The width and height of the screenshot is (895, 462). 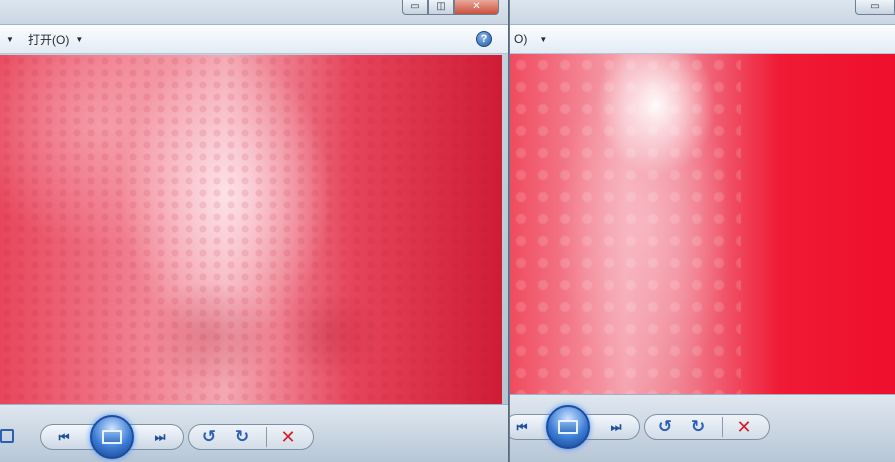 I want to click on close-button: ✕, so click(x=476, y=7).